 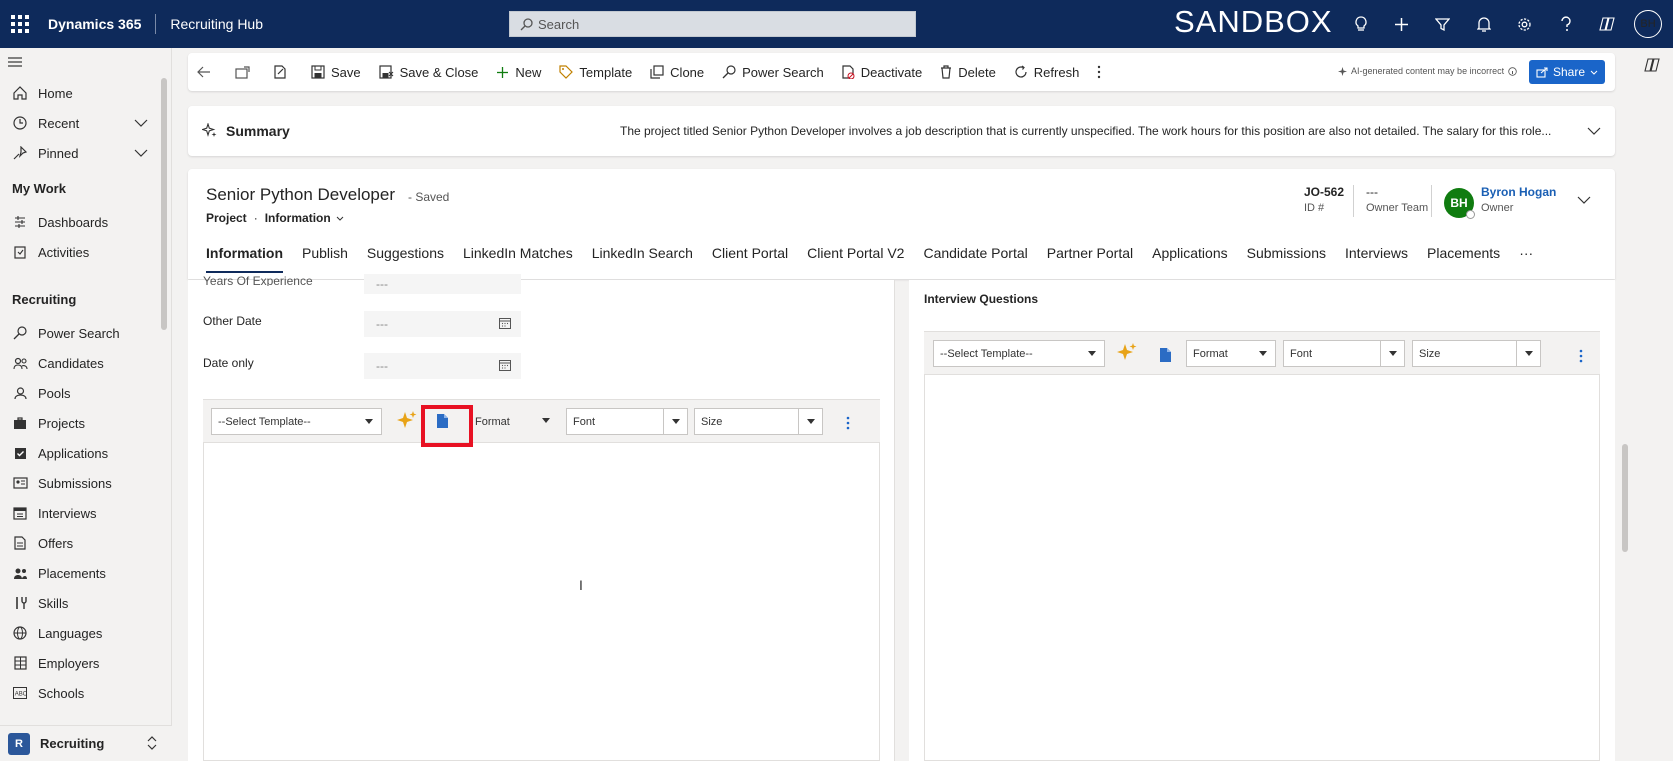 What do you see at coordinates (1324, 192) in the screenshot?
I see `id-value: JO-562` at bounding box center [1324, 192].